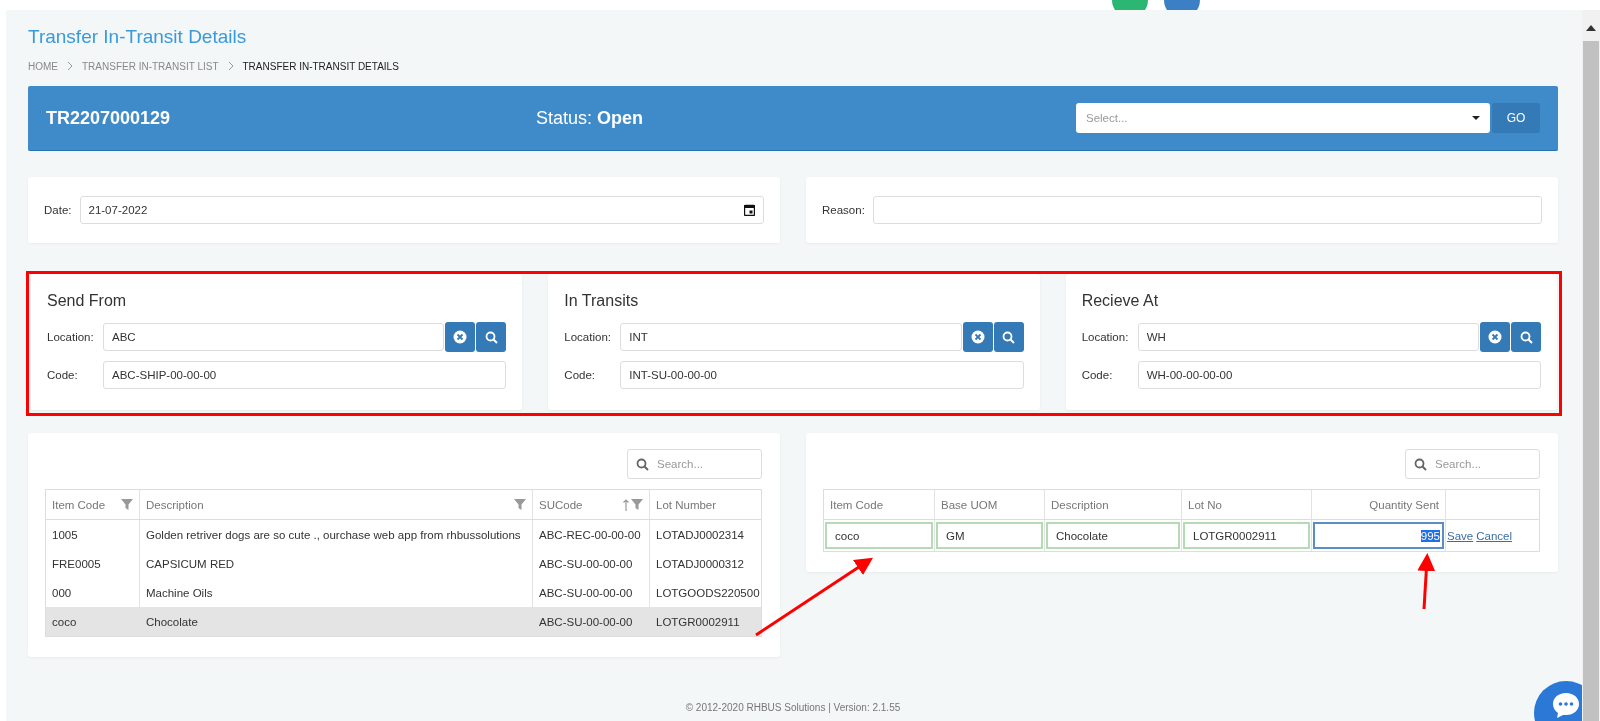 The image size is (1600, 721). I want to click on sort-icon, so click(626, 504).